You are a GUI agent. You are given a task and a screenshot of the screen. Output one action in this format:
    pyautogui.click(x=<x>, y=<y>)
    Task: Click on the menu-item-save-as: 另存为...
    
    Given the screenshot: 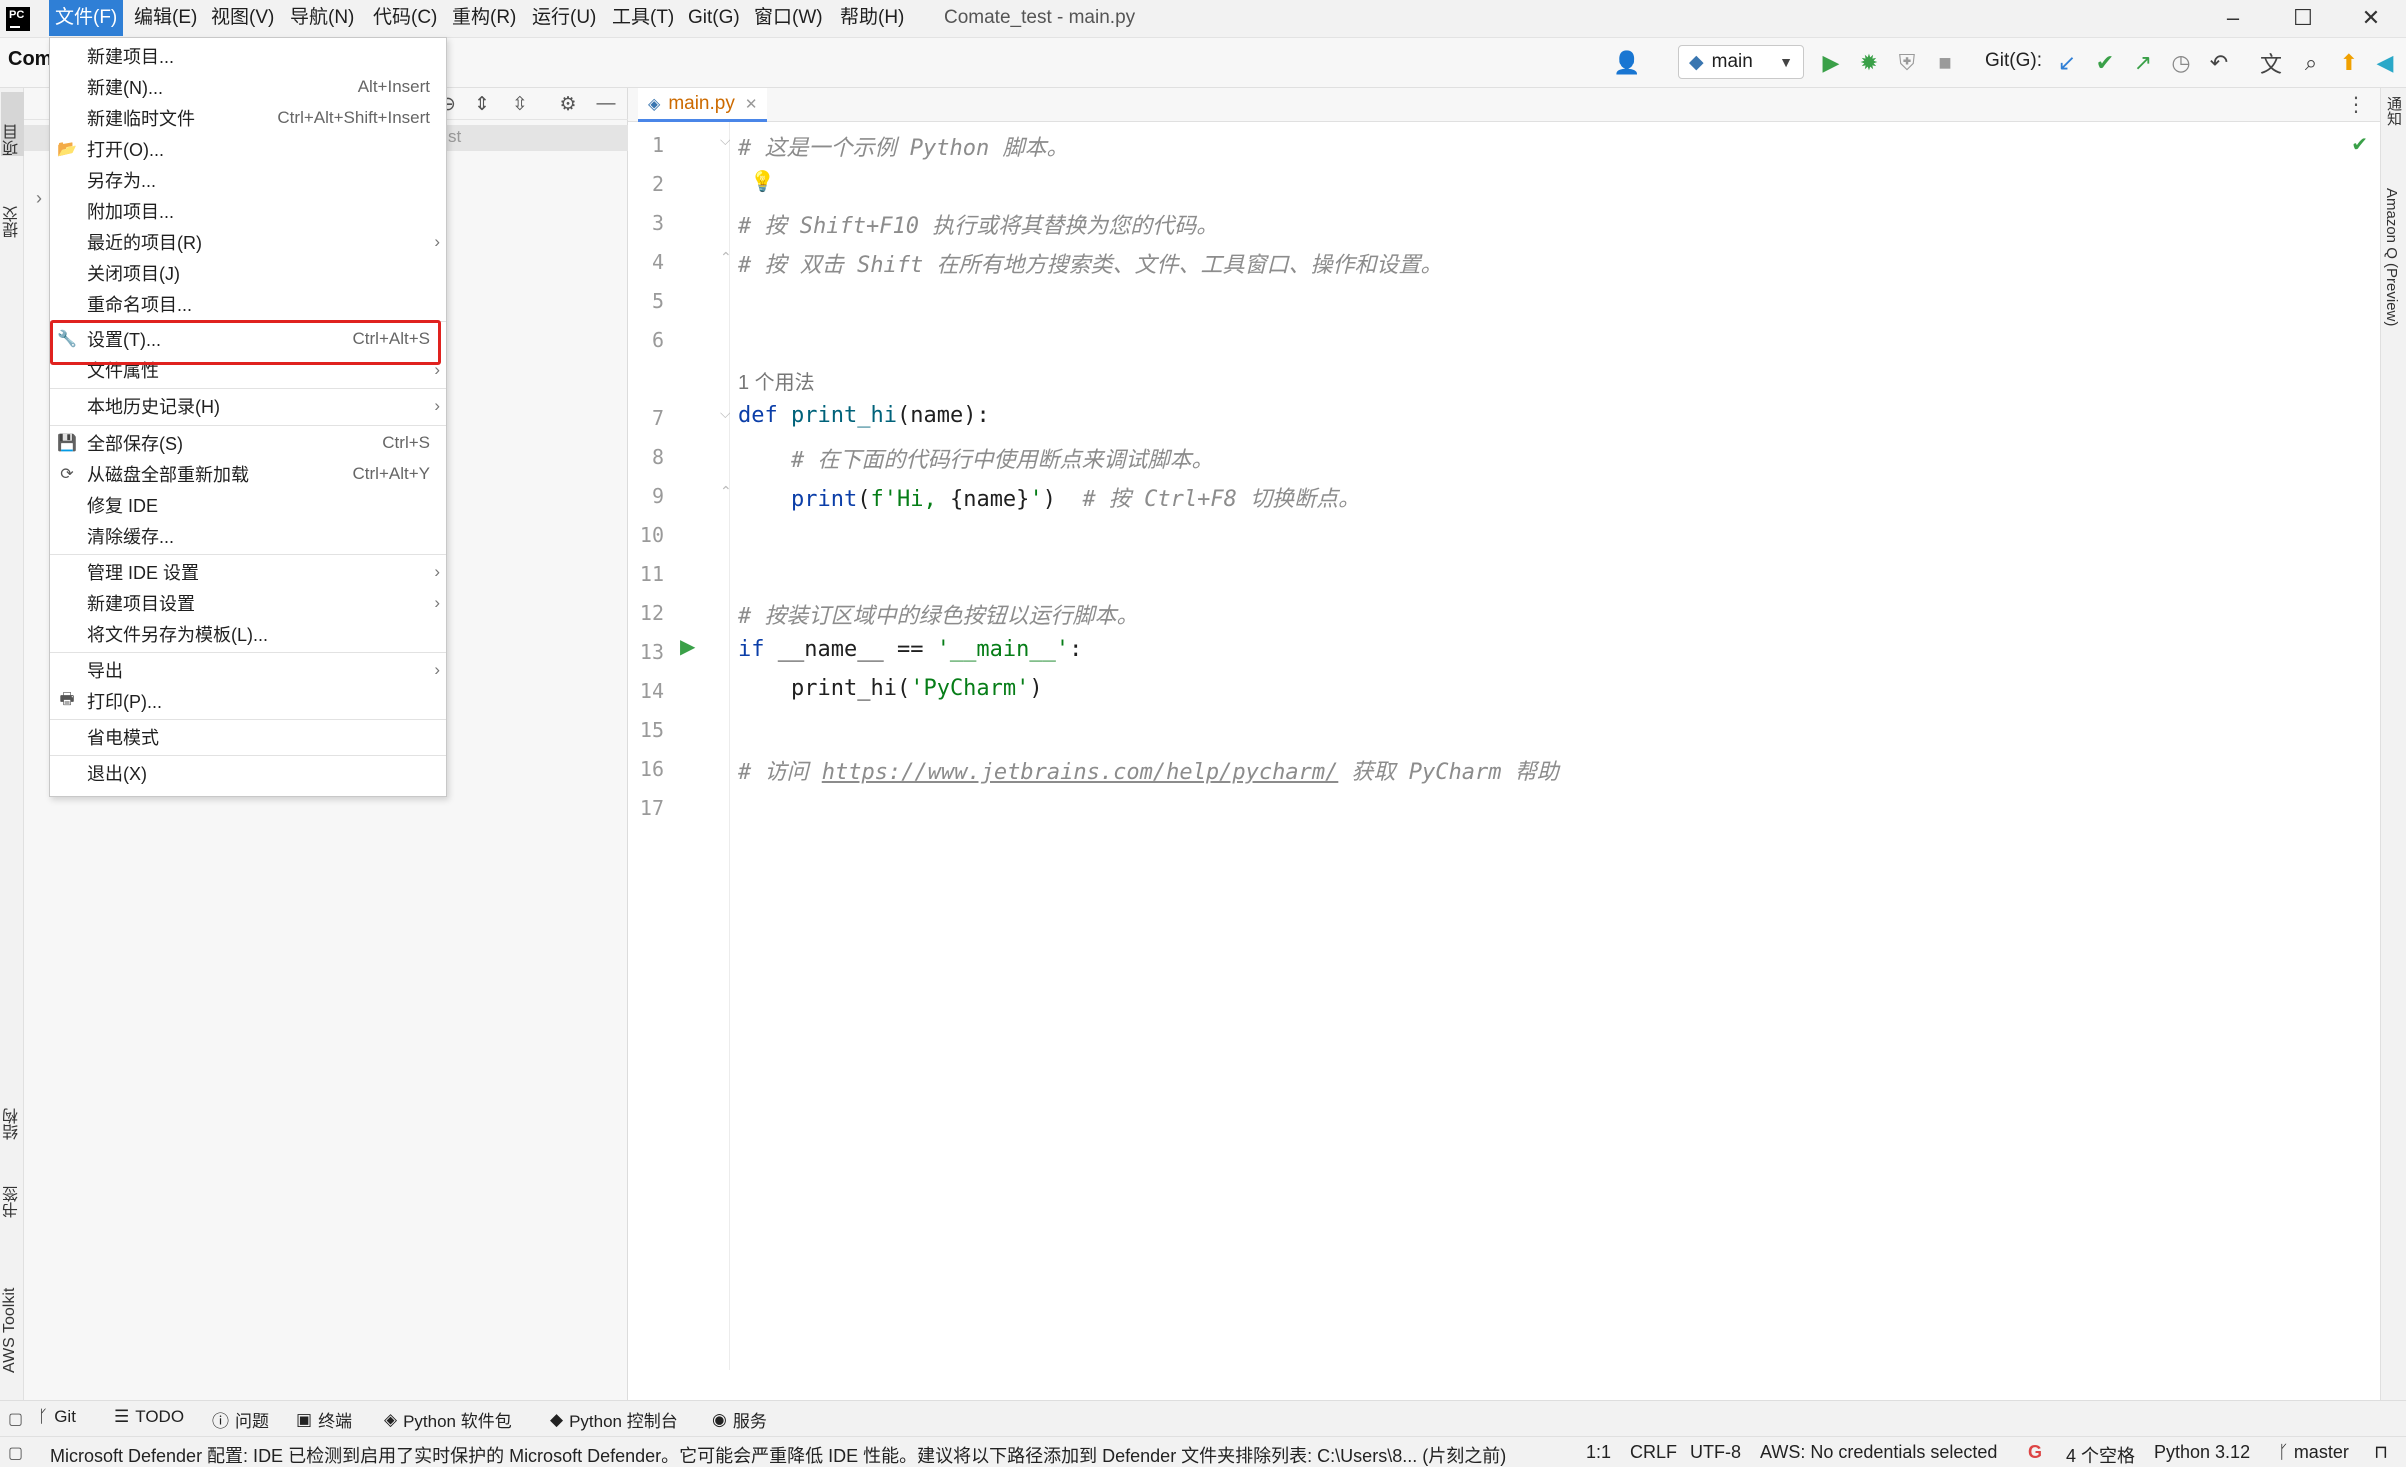 What is the action you would take?
    pyautogui.click(x=248, y=180)
    